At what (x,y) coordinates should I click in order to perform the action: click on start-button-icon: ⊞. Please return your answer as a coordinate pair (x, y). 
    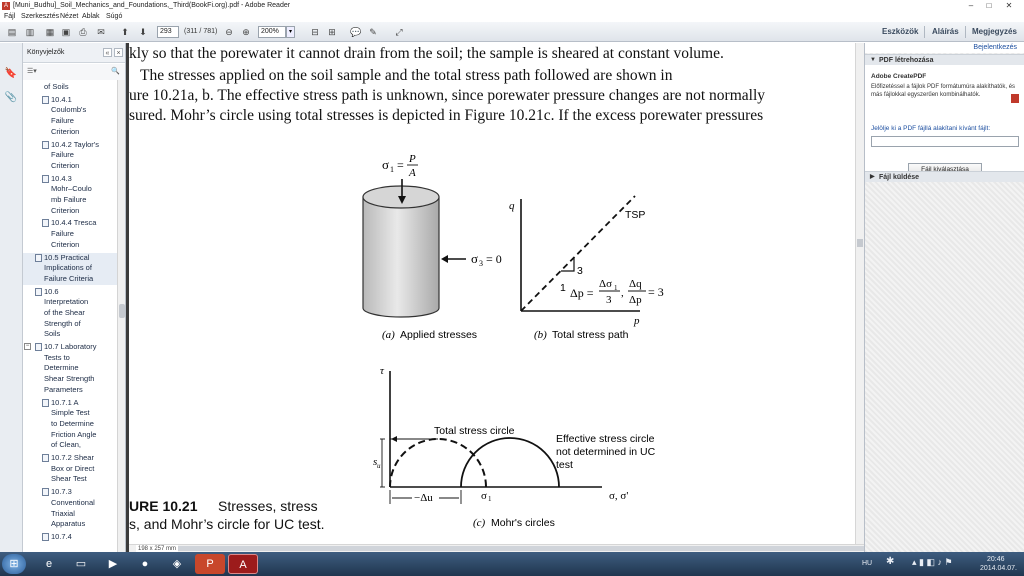
    Looking at the image, I should click on (14, 564).